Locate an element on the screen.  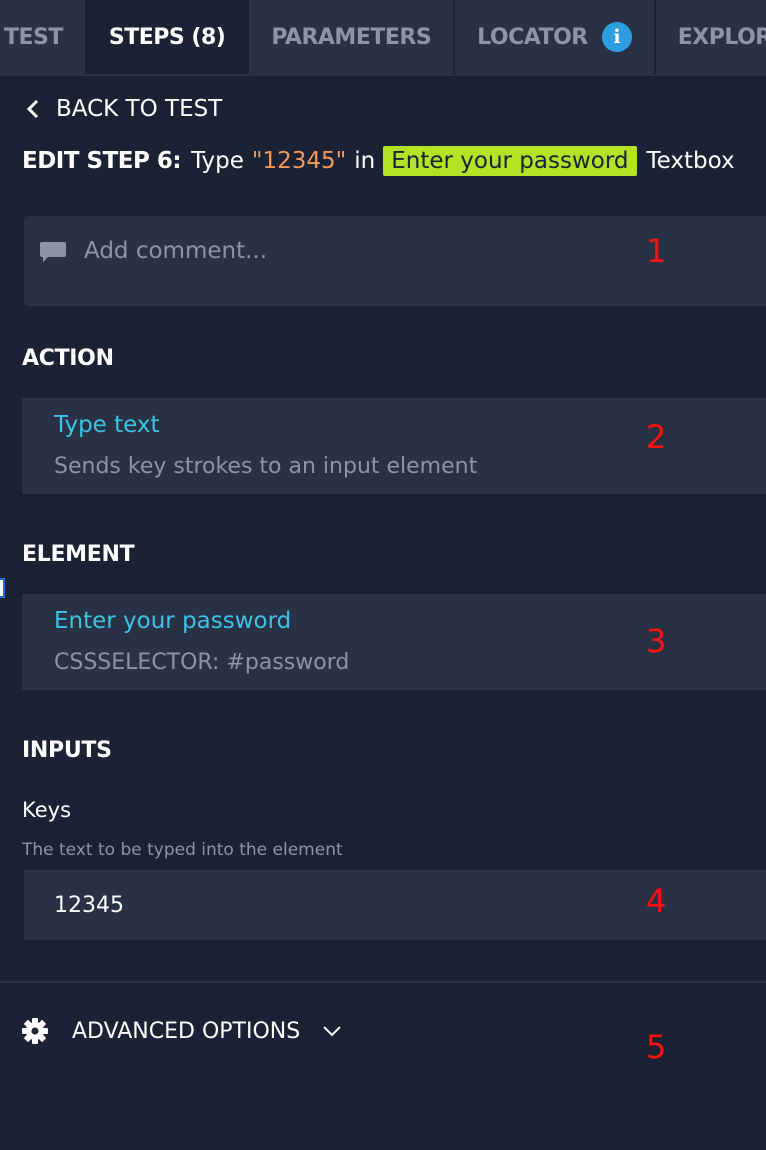
annotation-1: 1 is located at coordinates (656, 251).